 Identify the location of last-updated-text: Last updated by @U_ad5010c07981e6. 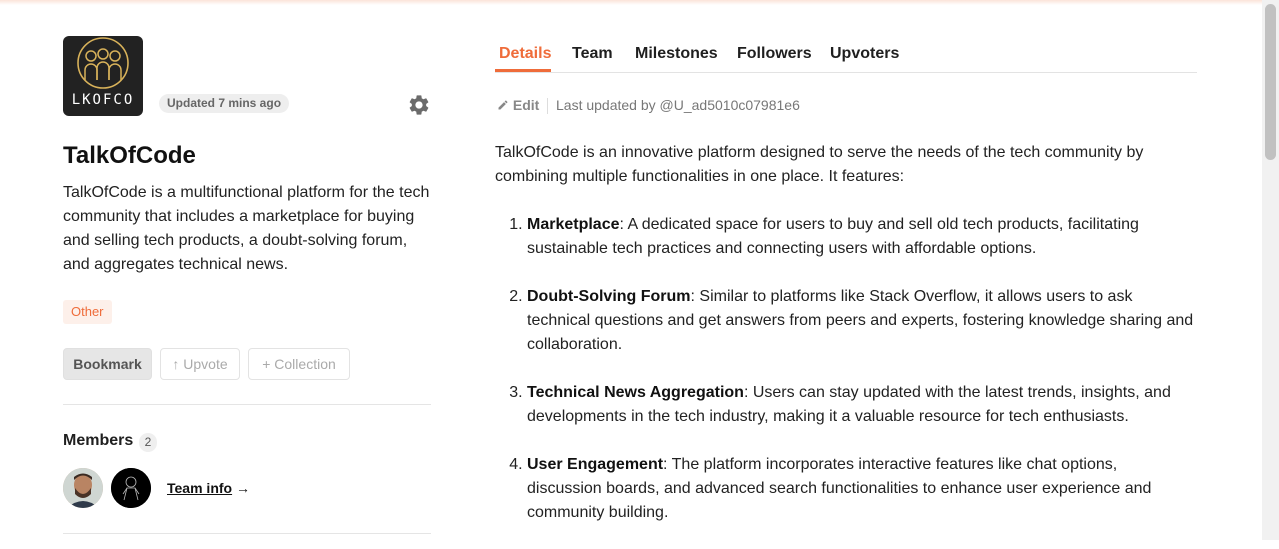
(678, 105).